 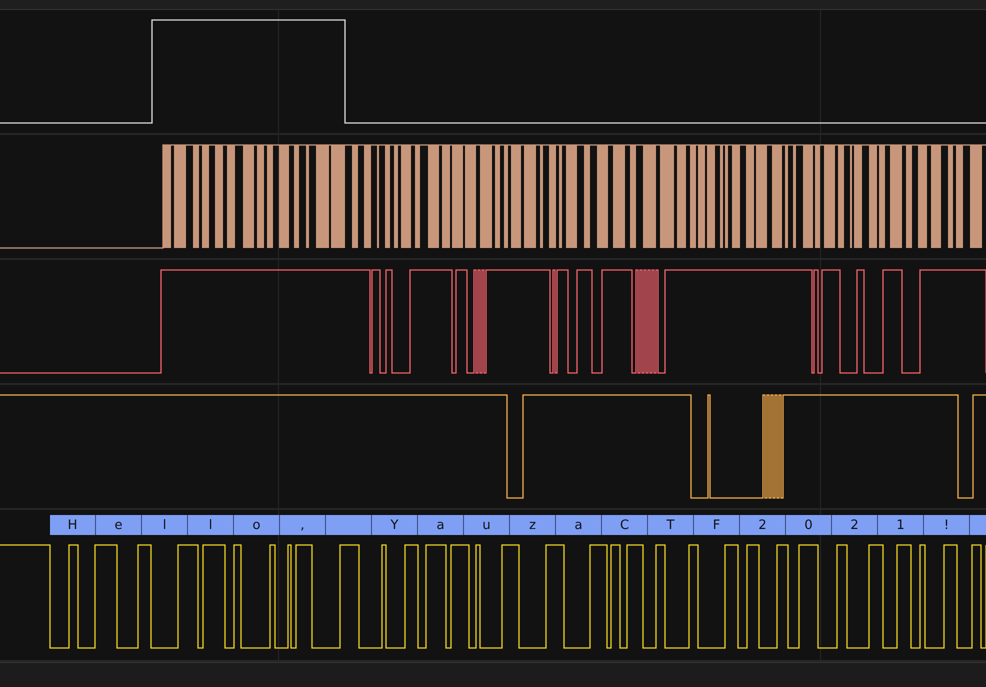 What do you see at coordinates (533, 525) in the screenshot?
I see `decoded-byte: z` at bounding box center [533, 525].